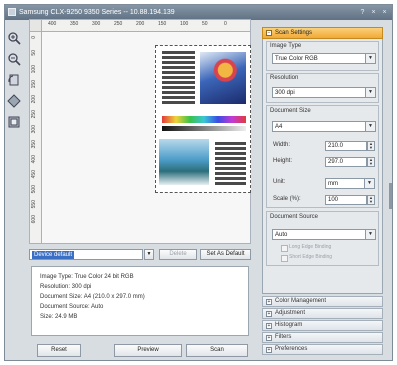 The width and height of the screenshot is (397, 365). What do you see at coordinates (294, 33) in the screenshot?
I see `scan-settings-title: Scan Settings` at bounding box center [294, 33].